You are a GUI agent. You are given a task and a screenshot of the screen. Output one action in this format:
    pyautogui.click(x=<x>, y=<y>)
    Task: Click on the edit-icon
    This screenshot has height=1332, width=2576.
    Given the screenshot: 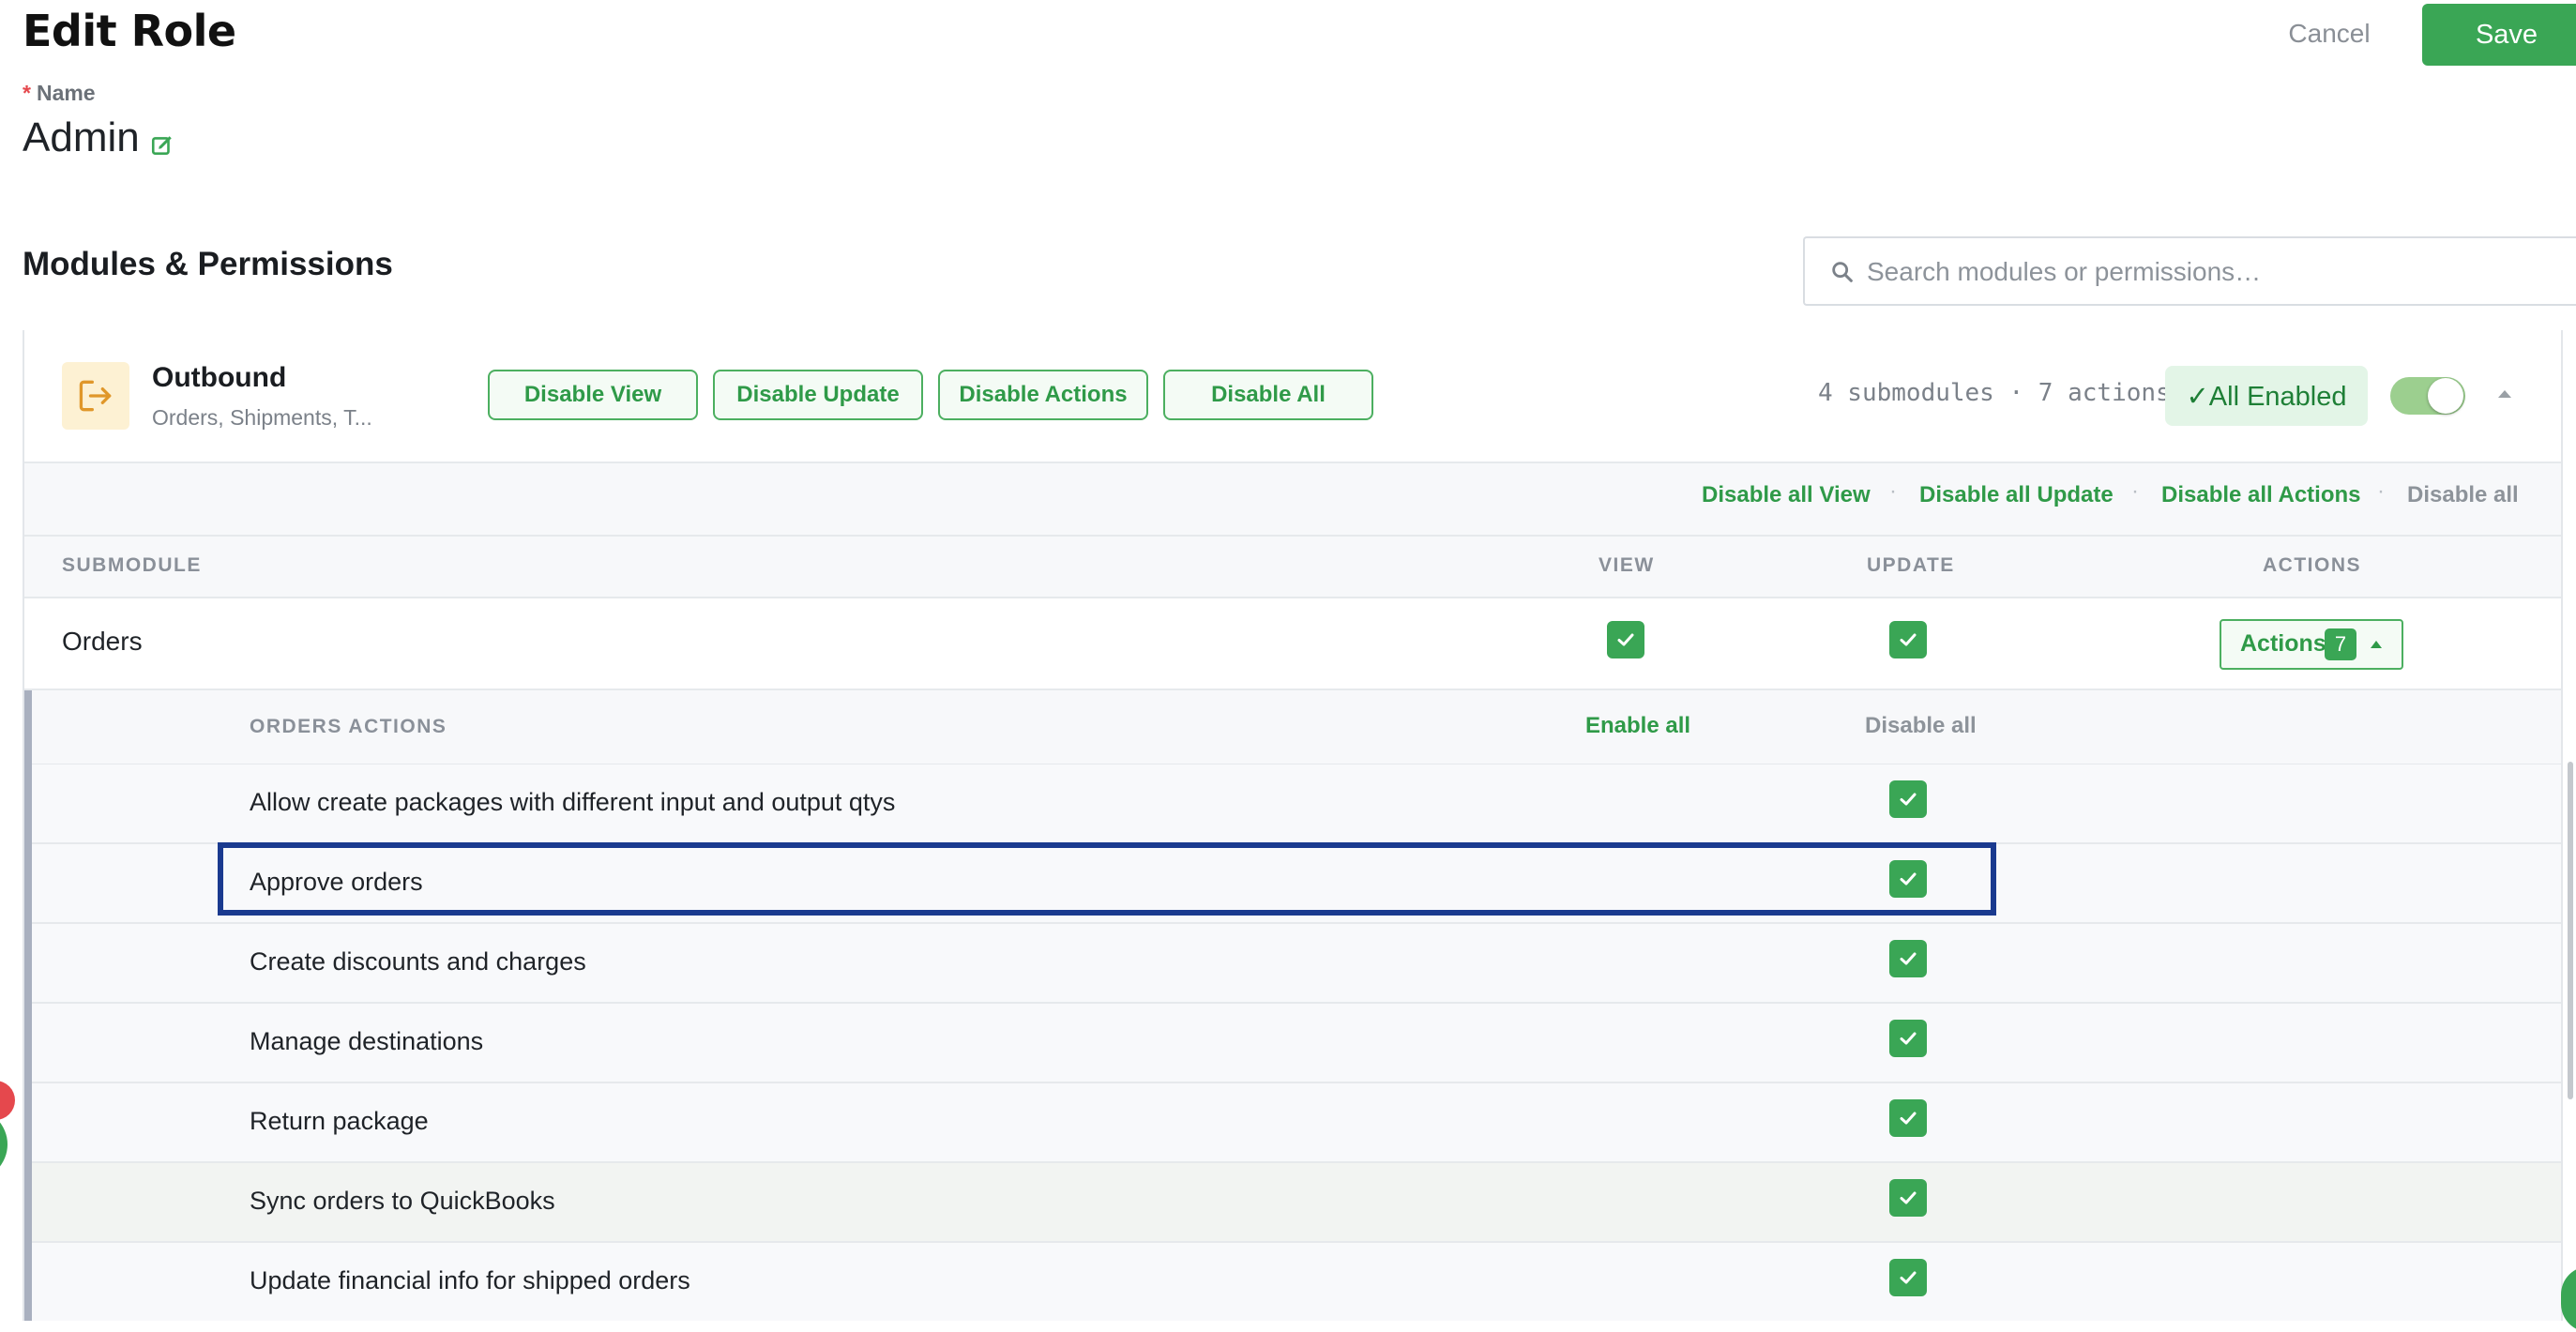 What is the action you would take?
    pyautogui.click(x=162, y=145)
    